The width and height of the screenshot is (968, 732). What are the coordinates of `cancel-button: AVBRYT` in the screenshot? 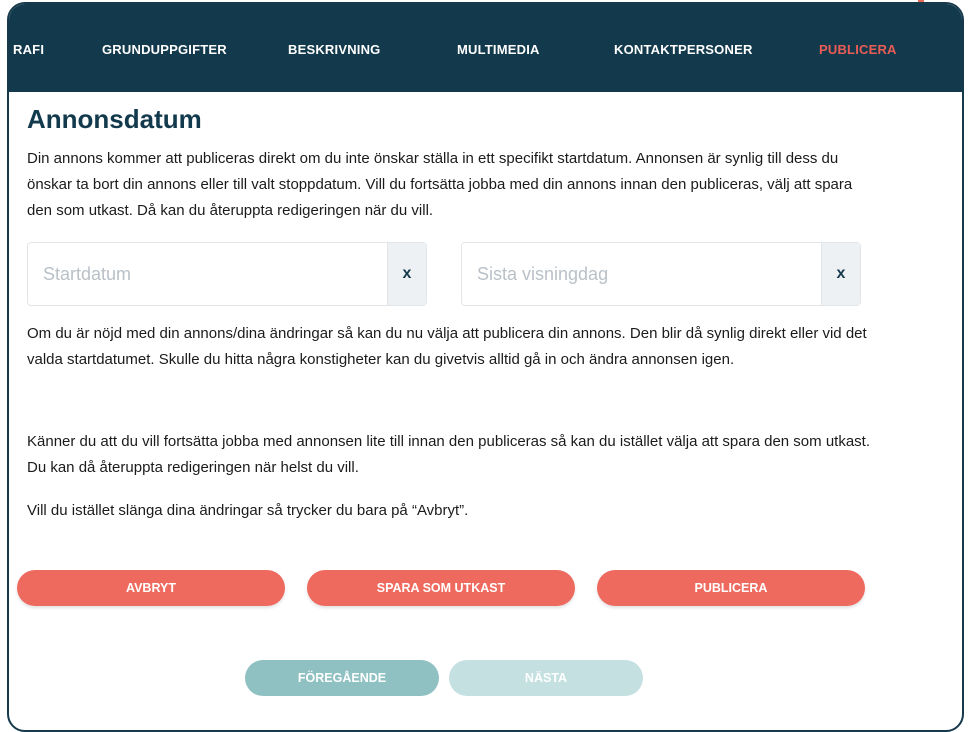 It's located at (151, 588).